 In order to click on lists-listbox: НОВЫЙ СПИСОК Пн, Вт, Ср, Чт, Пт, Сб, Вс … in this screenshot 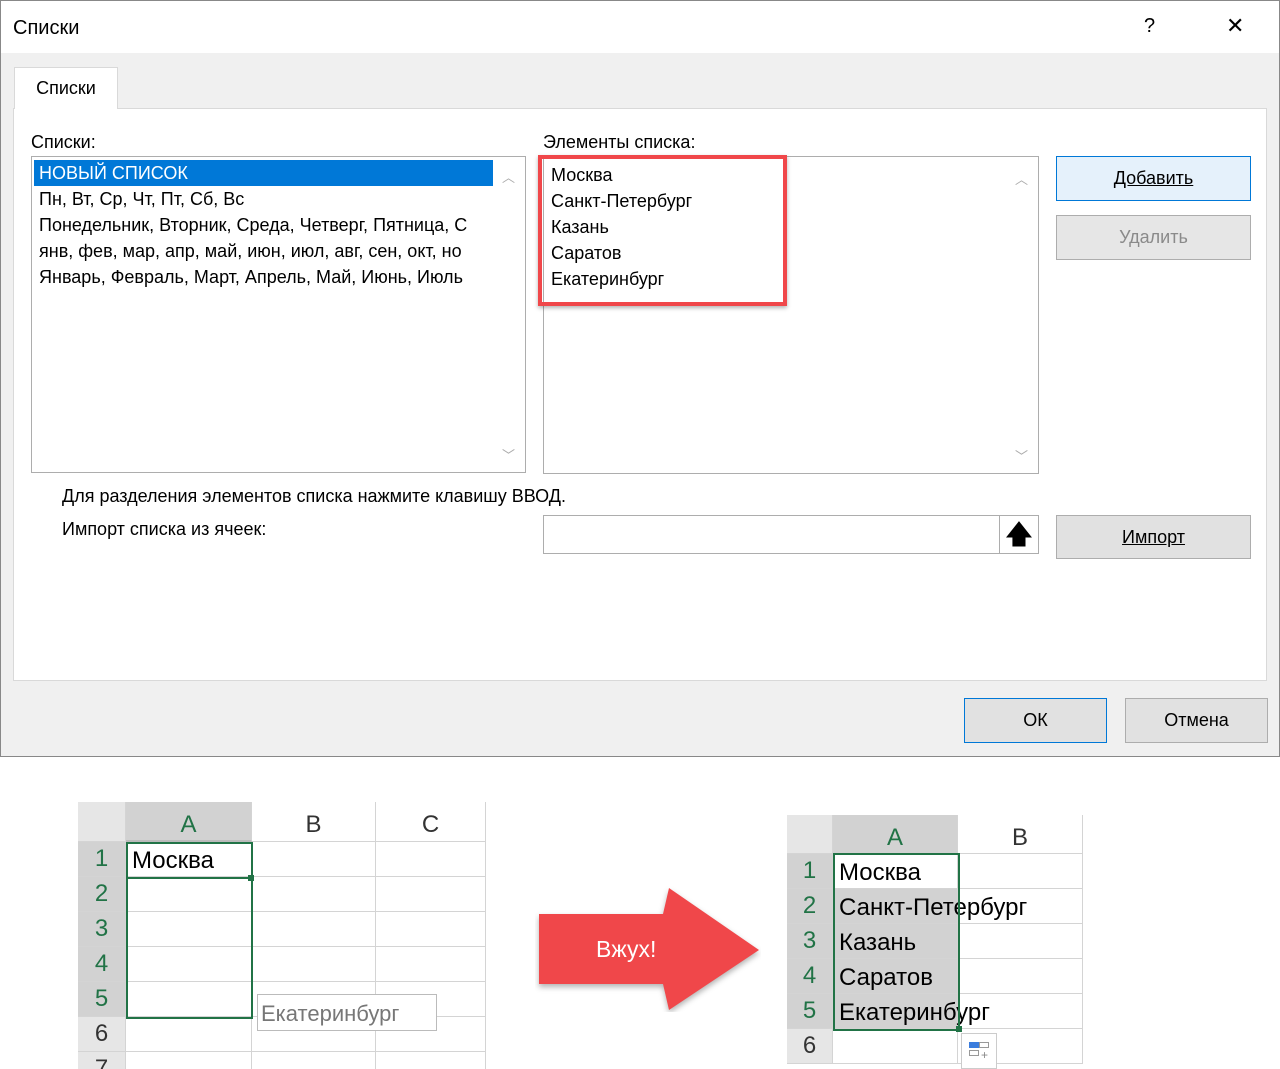, I will do `click(278, 314)`.